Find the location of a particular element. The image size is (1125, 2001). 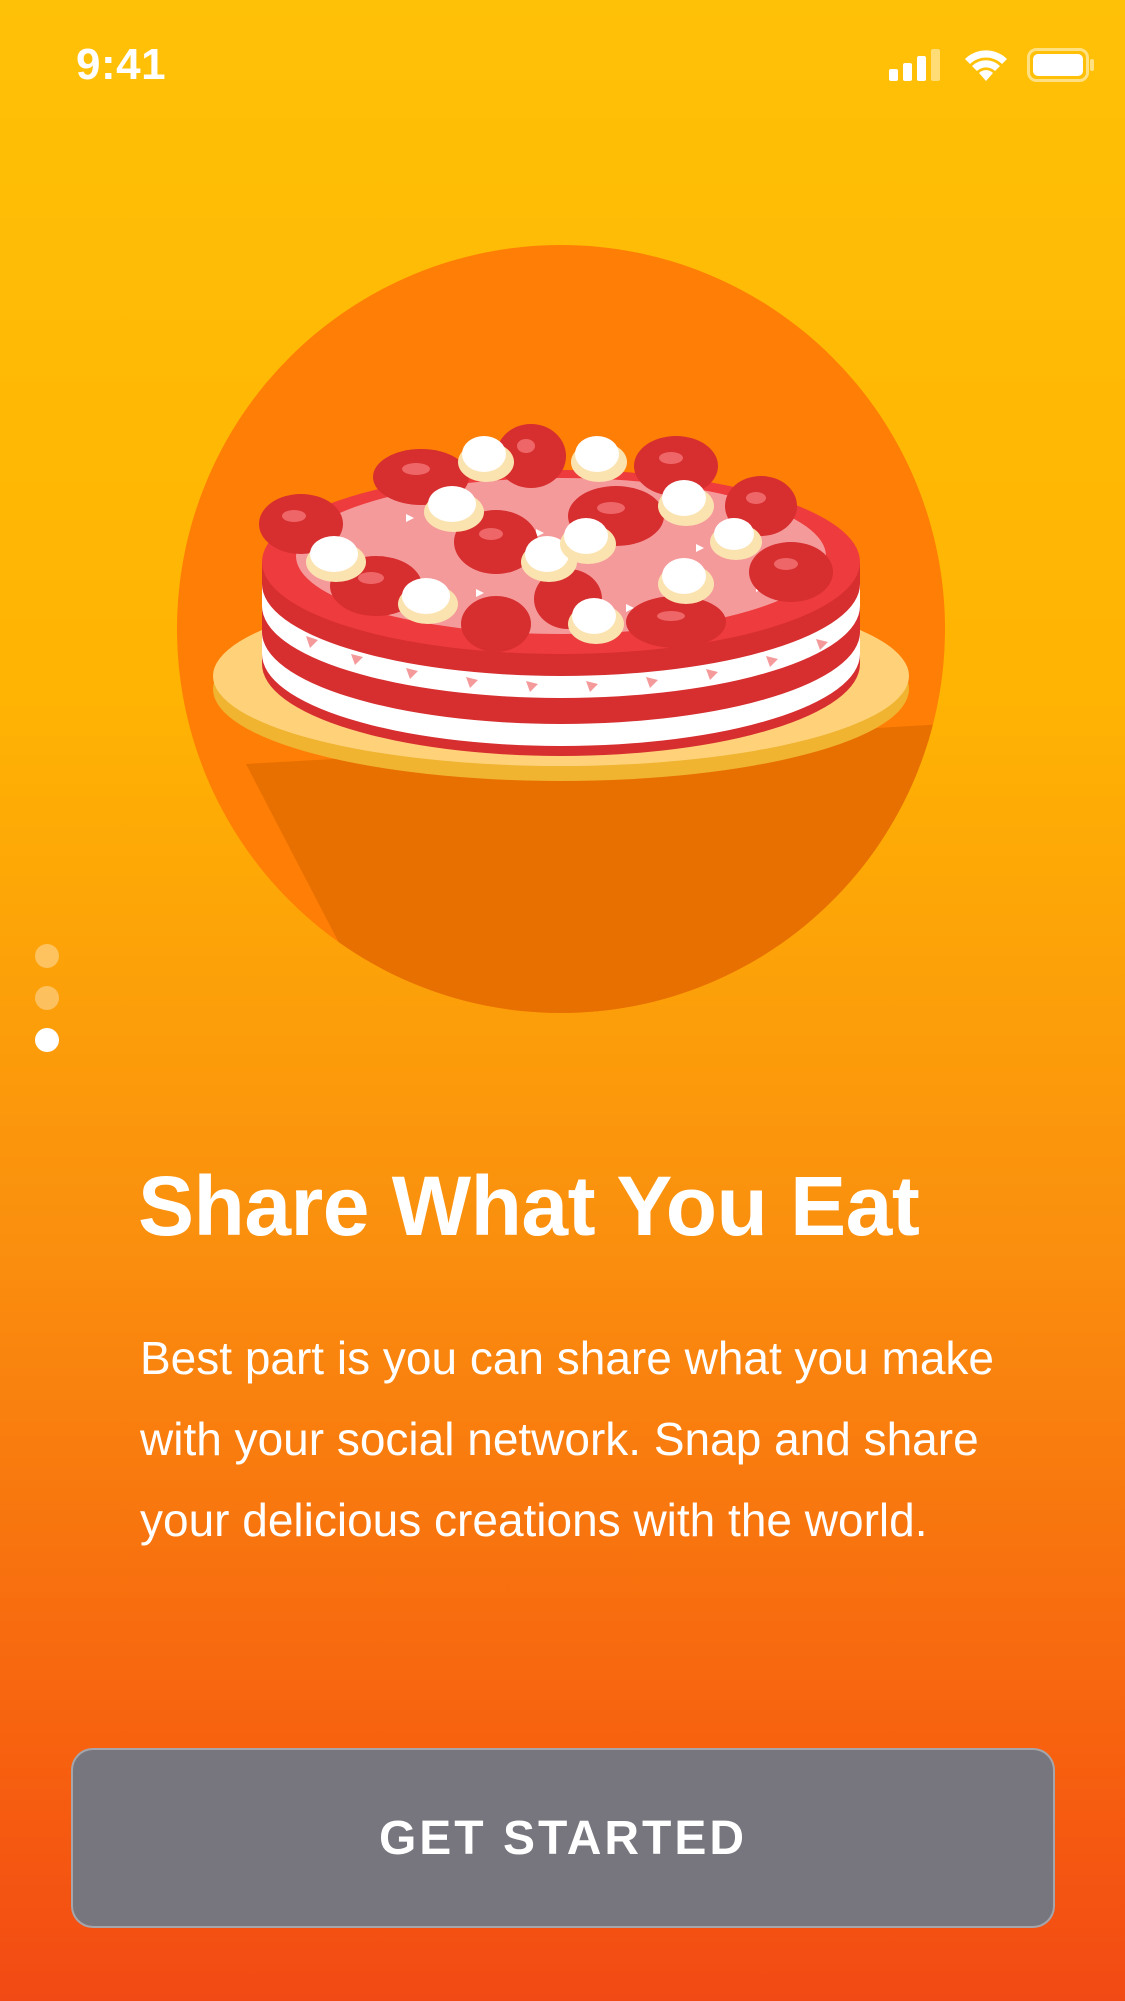

battery-icon is located at coordinates (1061, 65).